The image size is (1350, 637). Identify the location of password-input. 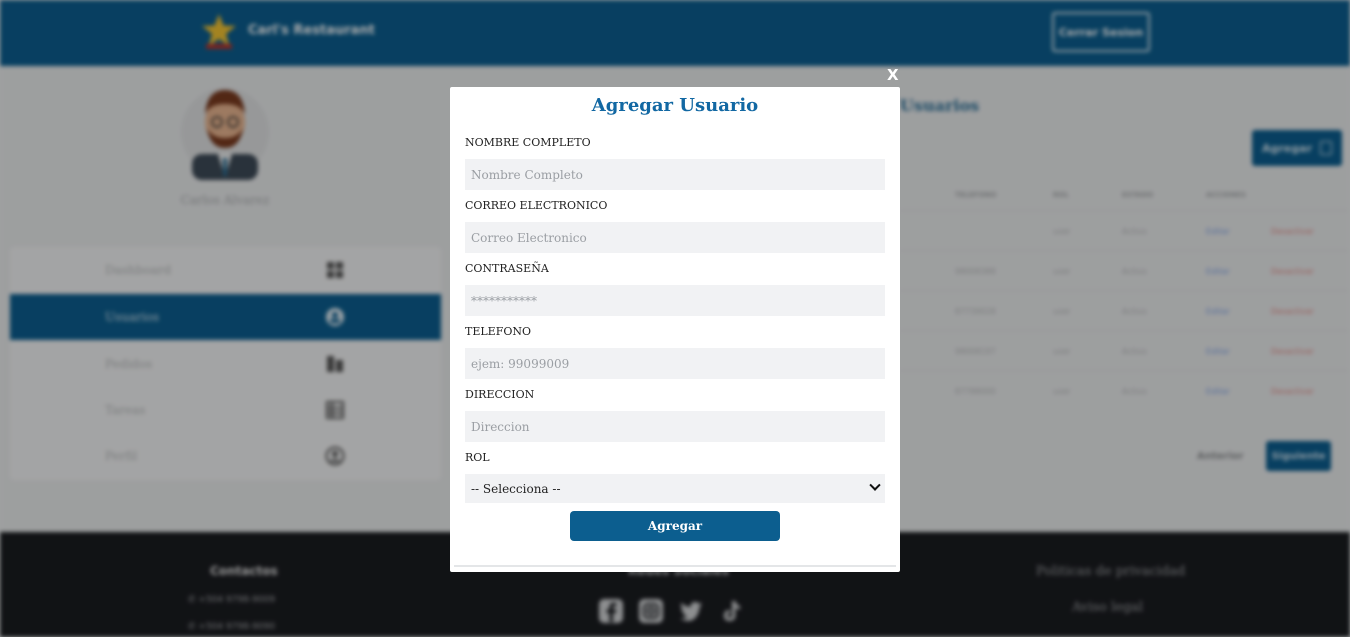
(675, 300).